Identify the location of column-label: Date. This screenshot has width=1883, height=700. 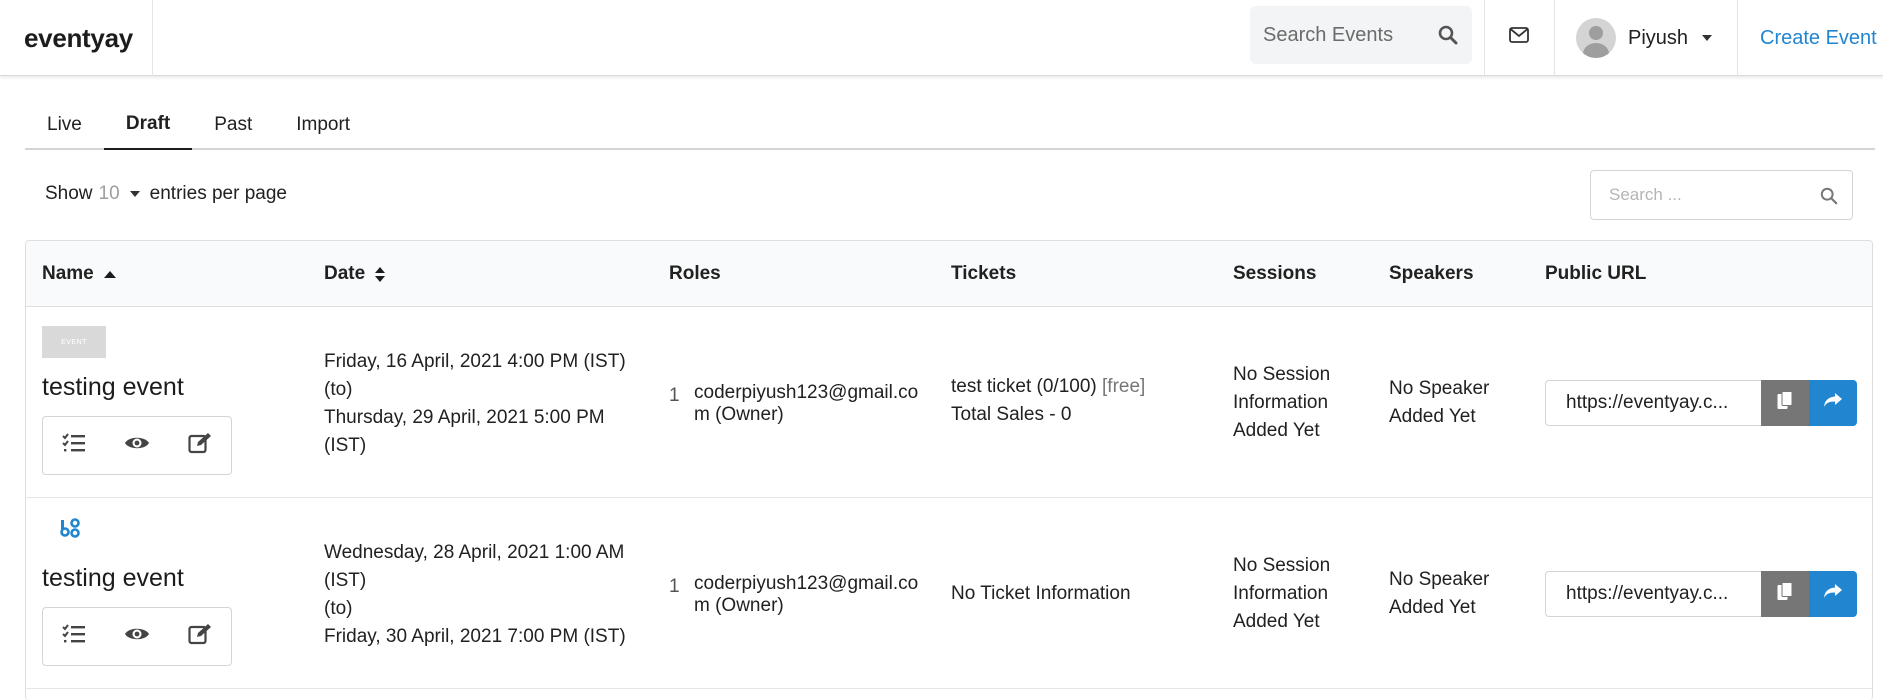
(345, 273).